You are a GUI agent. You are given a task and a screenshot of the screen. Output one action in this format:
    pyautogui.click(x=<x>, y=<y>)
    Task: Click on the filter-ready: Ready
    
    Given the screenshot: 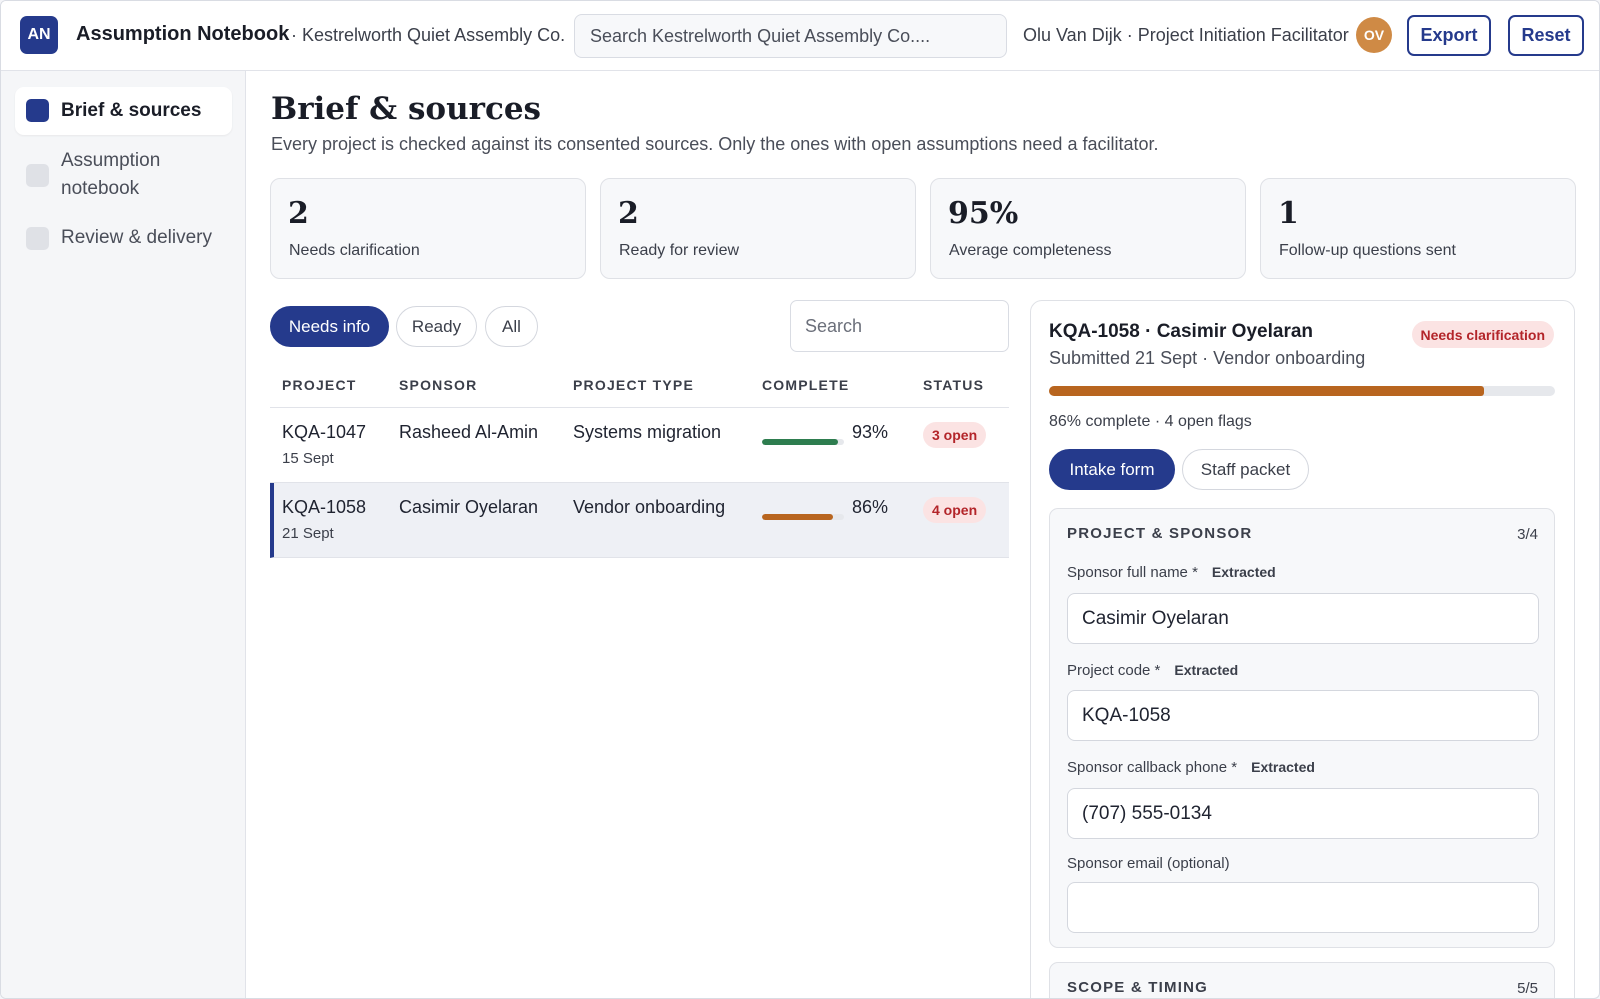 What is the action you would take?
    pyautogui.click(x=436, y=326)
    